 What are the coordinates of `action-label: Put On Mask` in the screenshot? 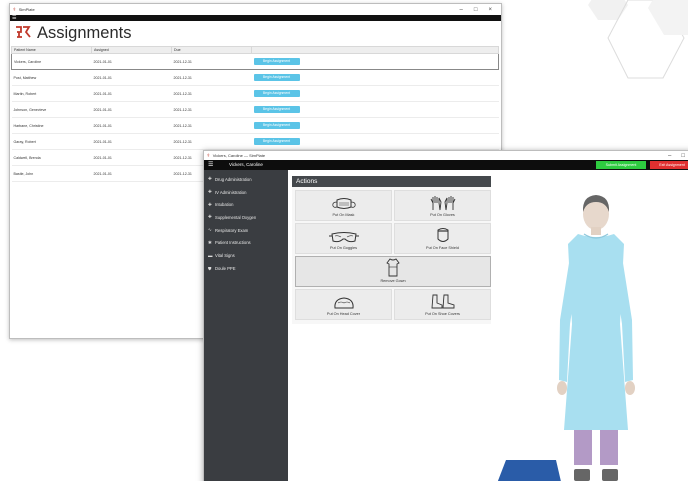 It's located at (343, 215).